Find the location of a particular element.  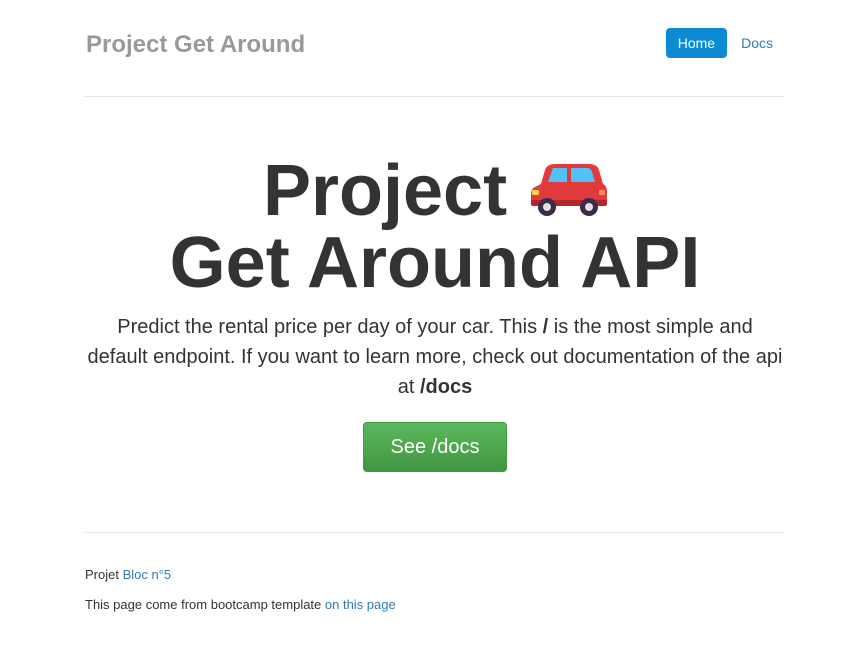

nav-home-link: Home is located at coordinates (696, 43).